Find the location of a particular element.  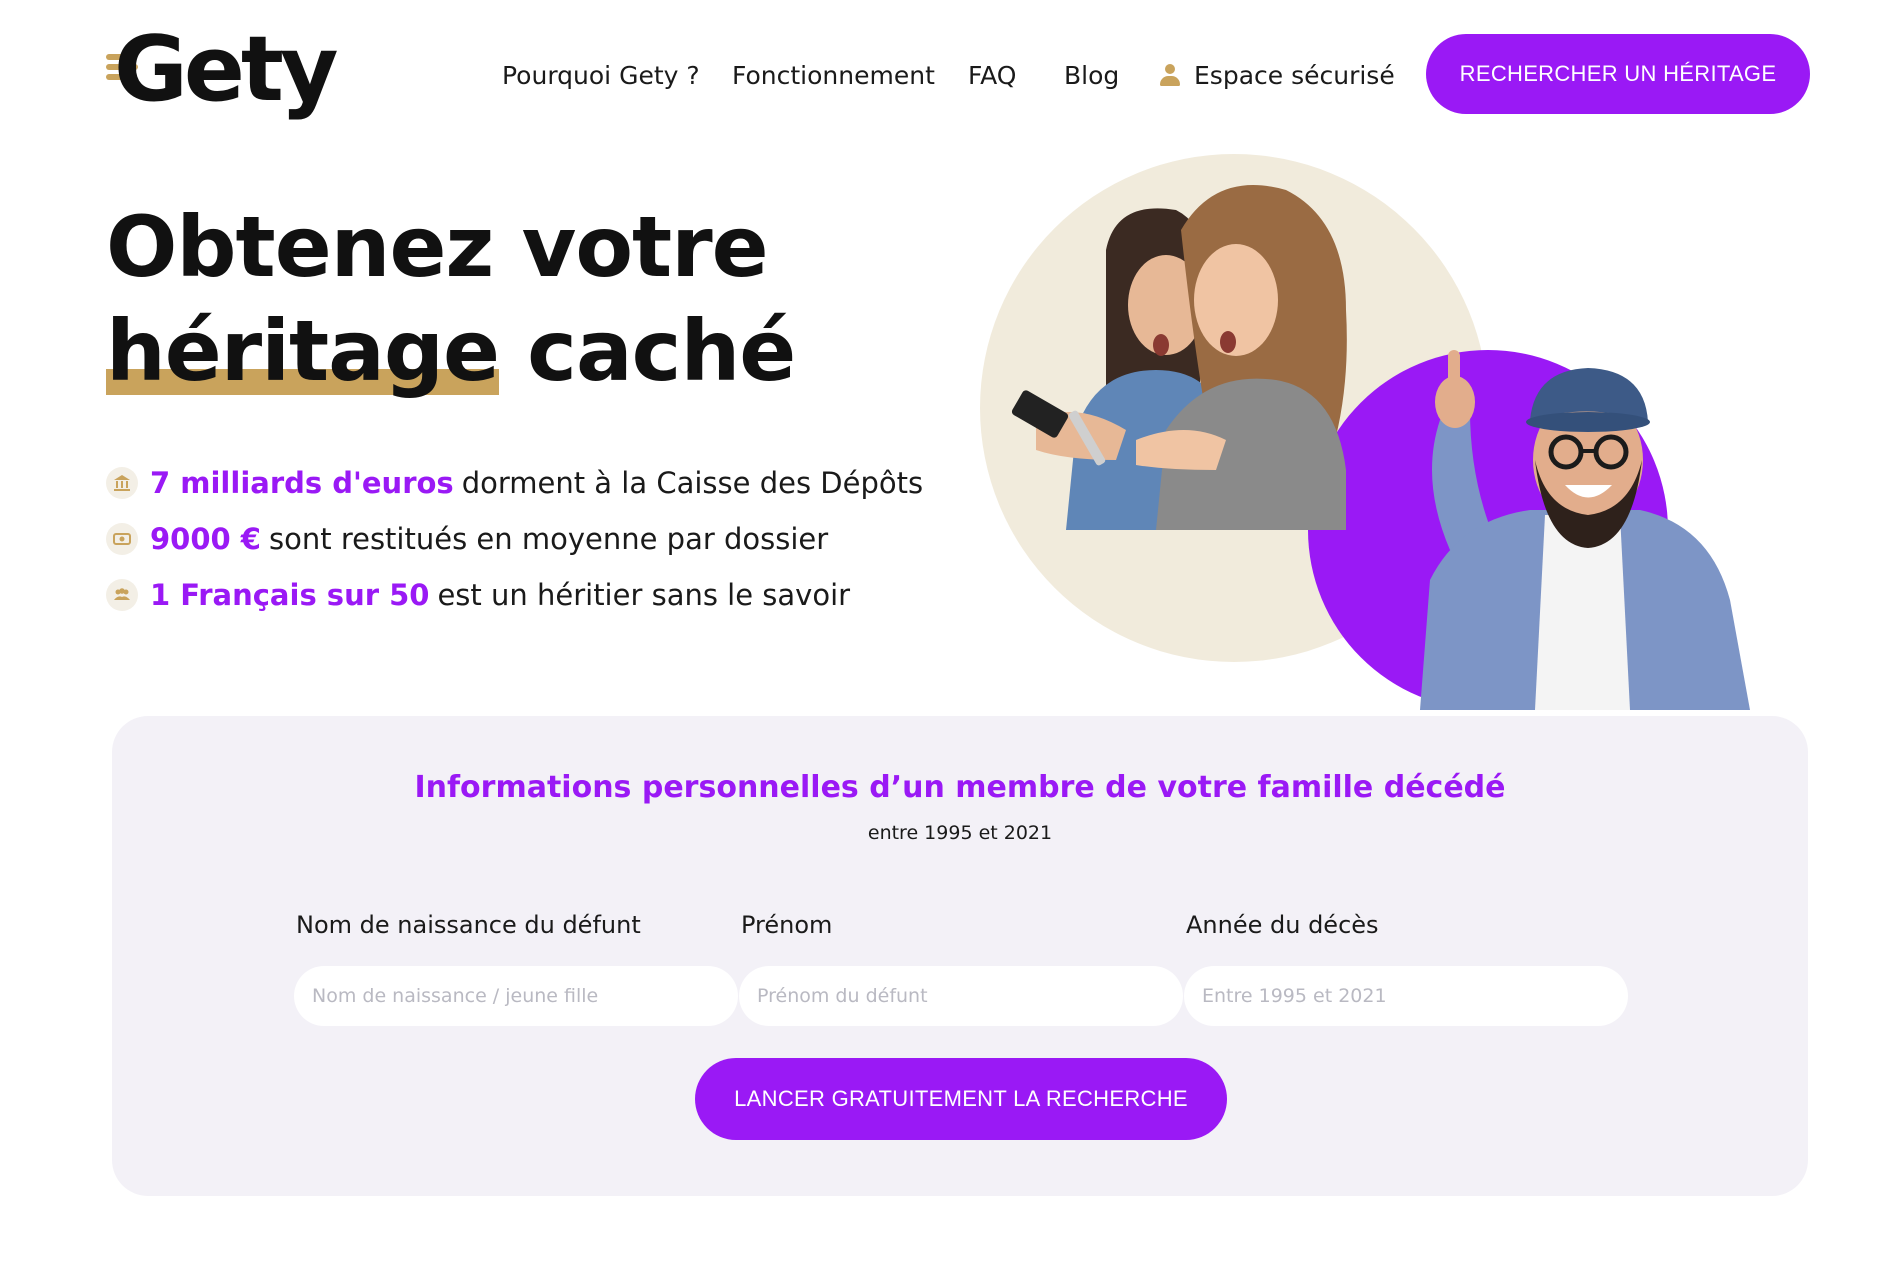

annee-deces-label: Année du décès is located at coordinates (1282, 925).